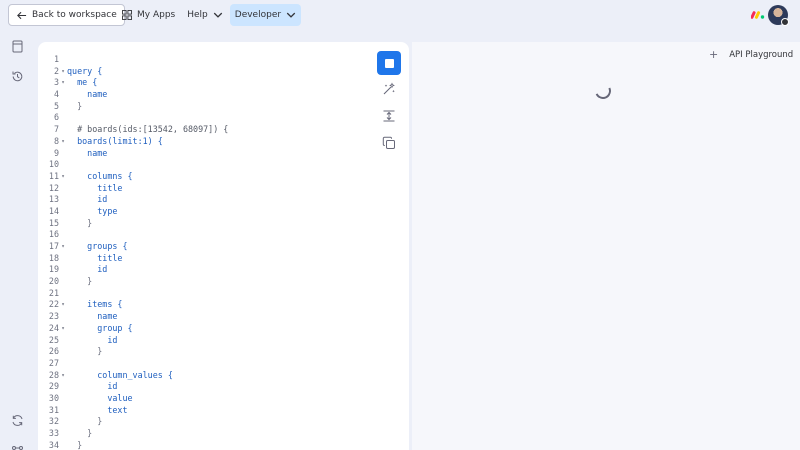 This screenshot has height=450, width=800. Describe the element at coordinates (133, 282) in the screenshot. I see `code-line: 20 }` at that location.